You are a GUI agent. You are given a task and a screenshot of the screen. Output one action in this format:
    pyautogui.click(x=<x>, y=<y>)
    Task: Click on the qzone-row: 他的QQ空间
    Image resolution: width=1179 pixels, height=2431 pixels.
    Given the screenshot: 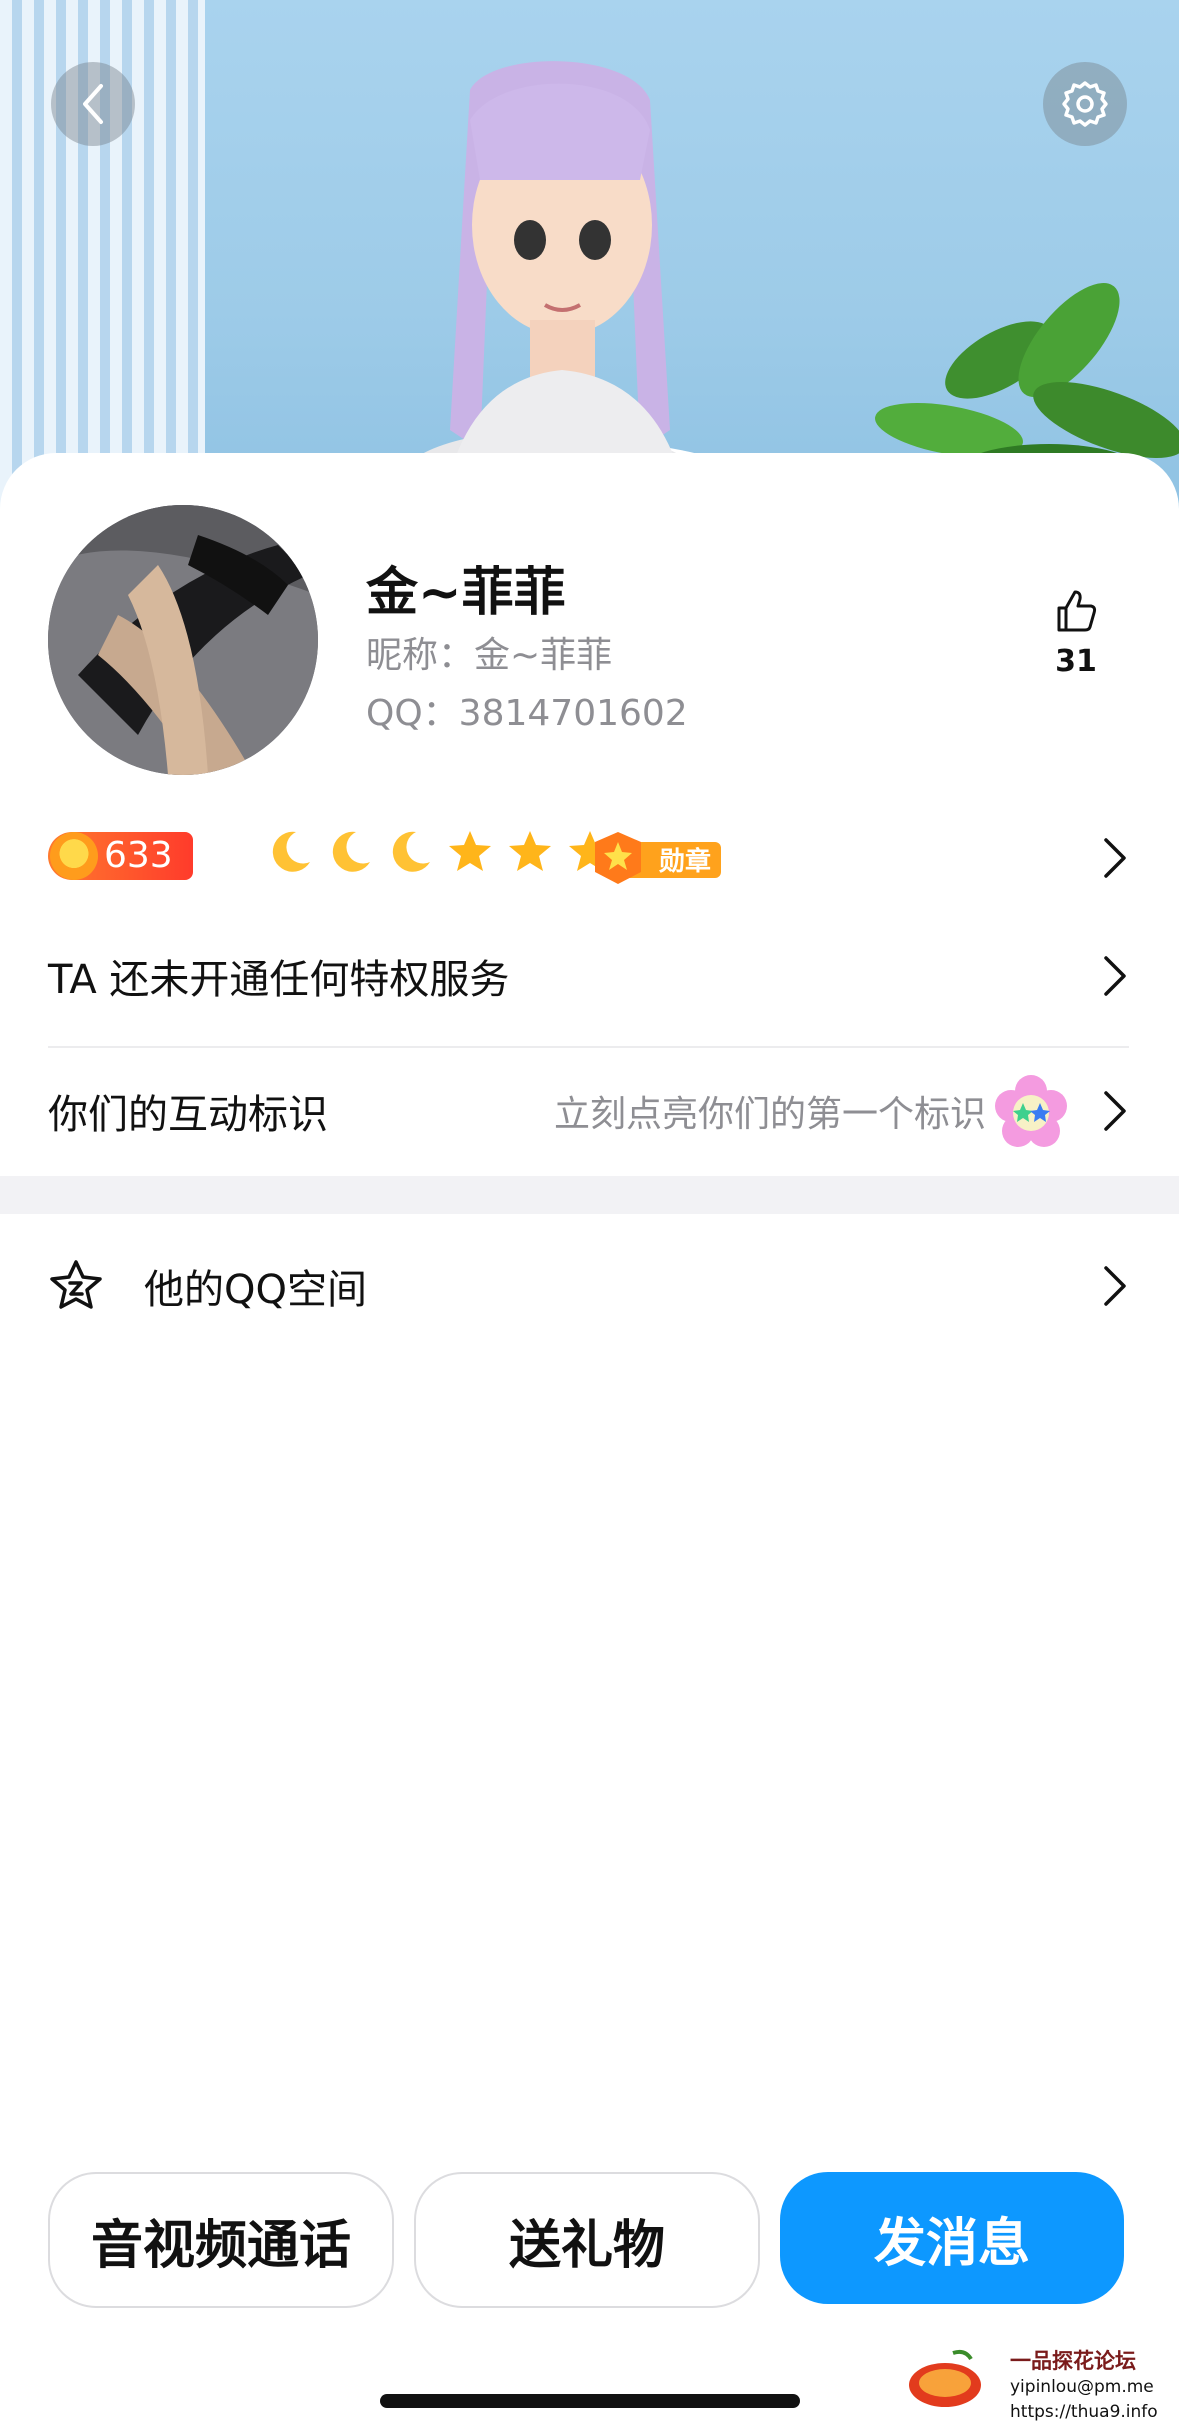 What is the action you would take?
    pyautogui.click(x=588, y=1286)
    